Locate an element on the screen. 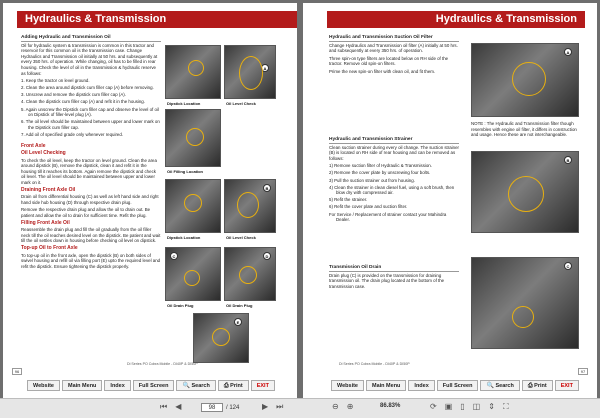  two-page-icon: ◫ is located at coordinates (477, 406).